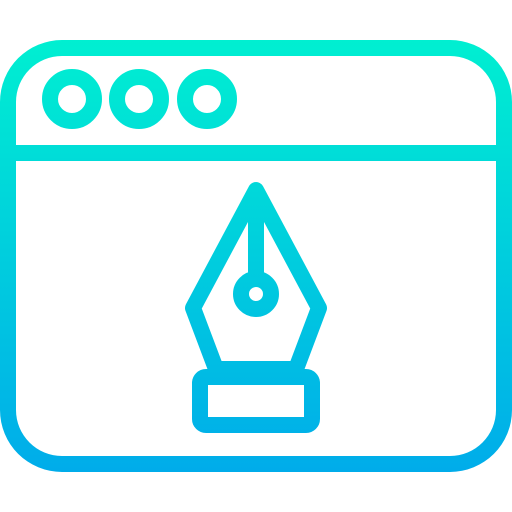 The width and height of the screenshot is (512, 512). I want to click on titlebar-divider, so click(256, 153).